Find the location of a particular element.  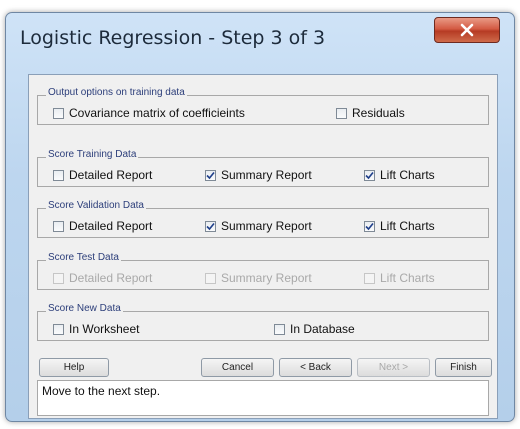

group-legend: Output options on training data is located at coordinates (116, 92).